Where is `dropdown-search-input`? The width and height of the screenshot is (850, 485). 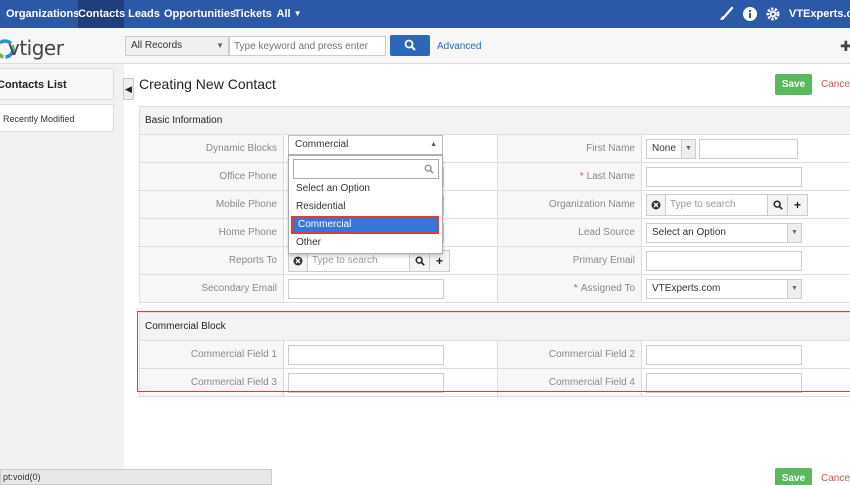 dropdown-search-input is located at coordinates (366, 169).